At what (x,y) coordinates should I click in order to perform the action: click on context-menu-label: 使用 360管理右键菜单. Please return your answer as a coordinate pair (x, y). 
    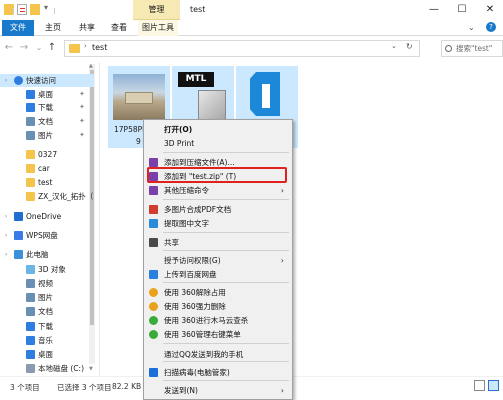
    Looking at the image, I should click on (202, 334).